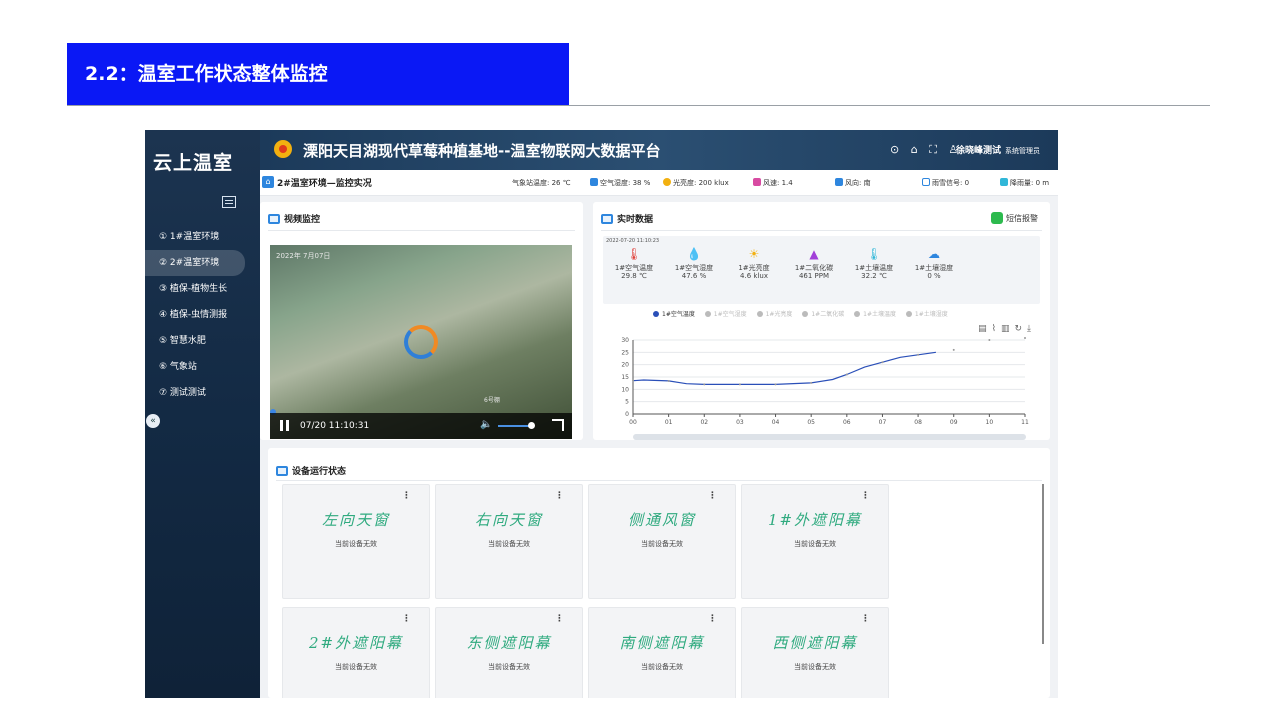 The width and height of the screenshot is (1280, 720). What do you see at coordinates (811, 422) in the screenshot?
I see `x-tick-label: 05` at bounding box center [811, 422].